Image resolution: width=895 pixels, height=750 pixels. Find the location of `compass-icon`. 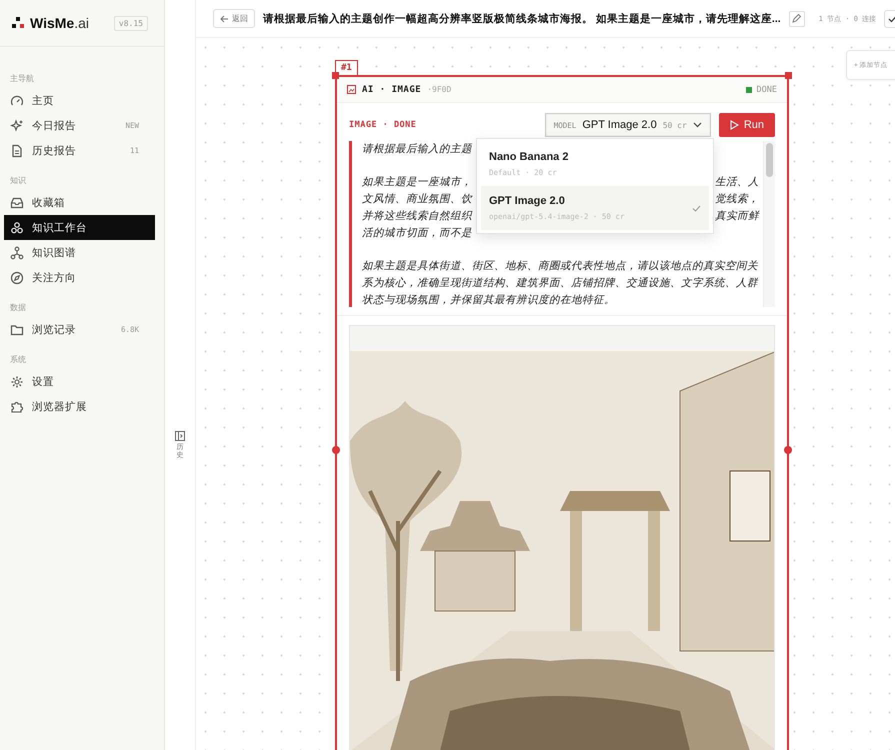

compass-icon is located at coordinates (17, 277).